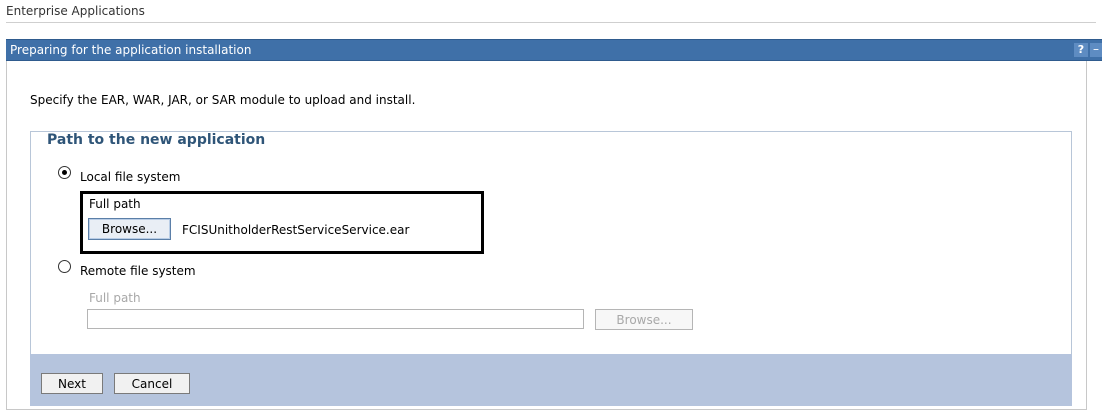  Describe the element at coordinates (115, 204) in the screenshot. I see `local-full-path-label: Full path` at that location.